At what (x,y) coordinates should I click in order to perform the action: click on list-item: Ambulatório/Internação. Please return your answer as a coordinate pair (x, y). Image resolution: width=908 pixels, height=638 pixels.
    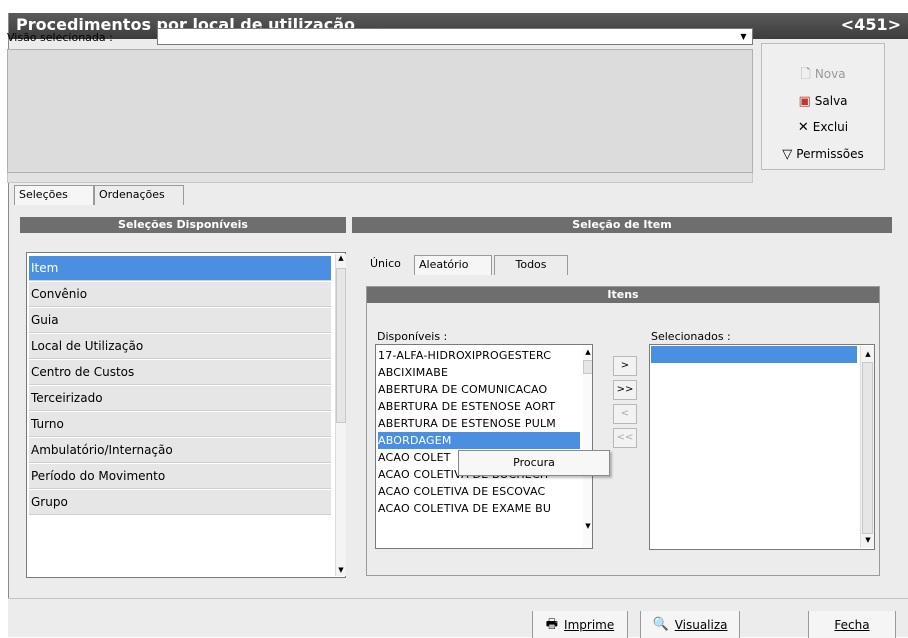
    Looking at the image, I should click on (180, 450).